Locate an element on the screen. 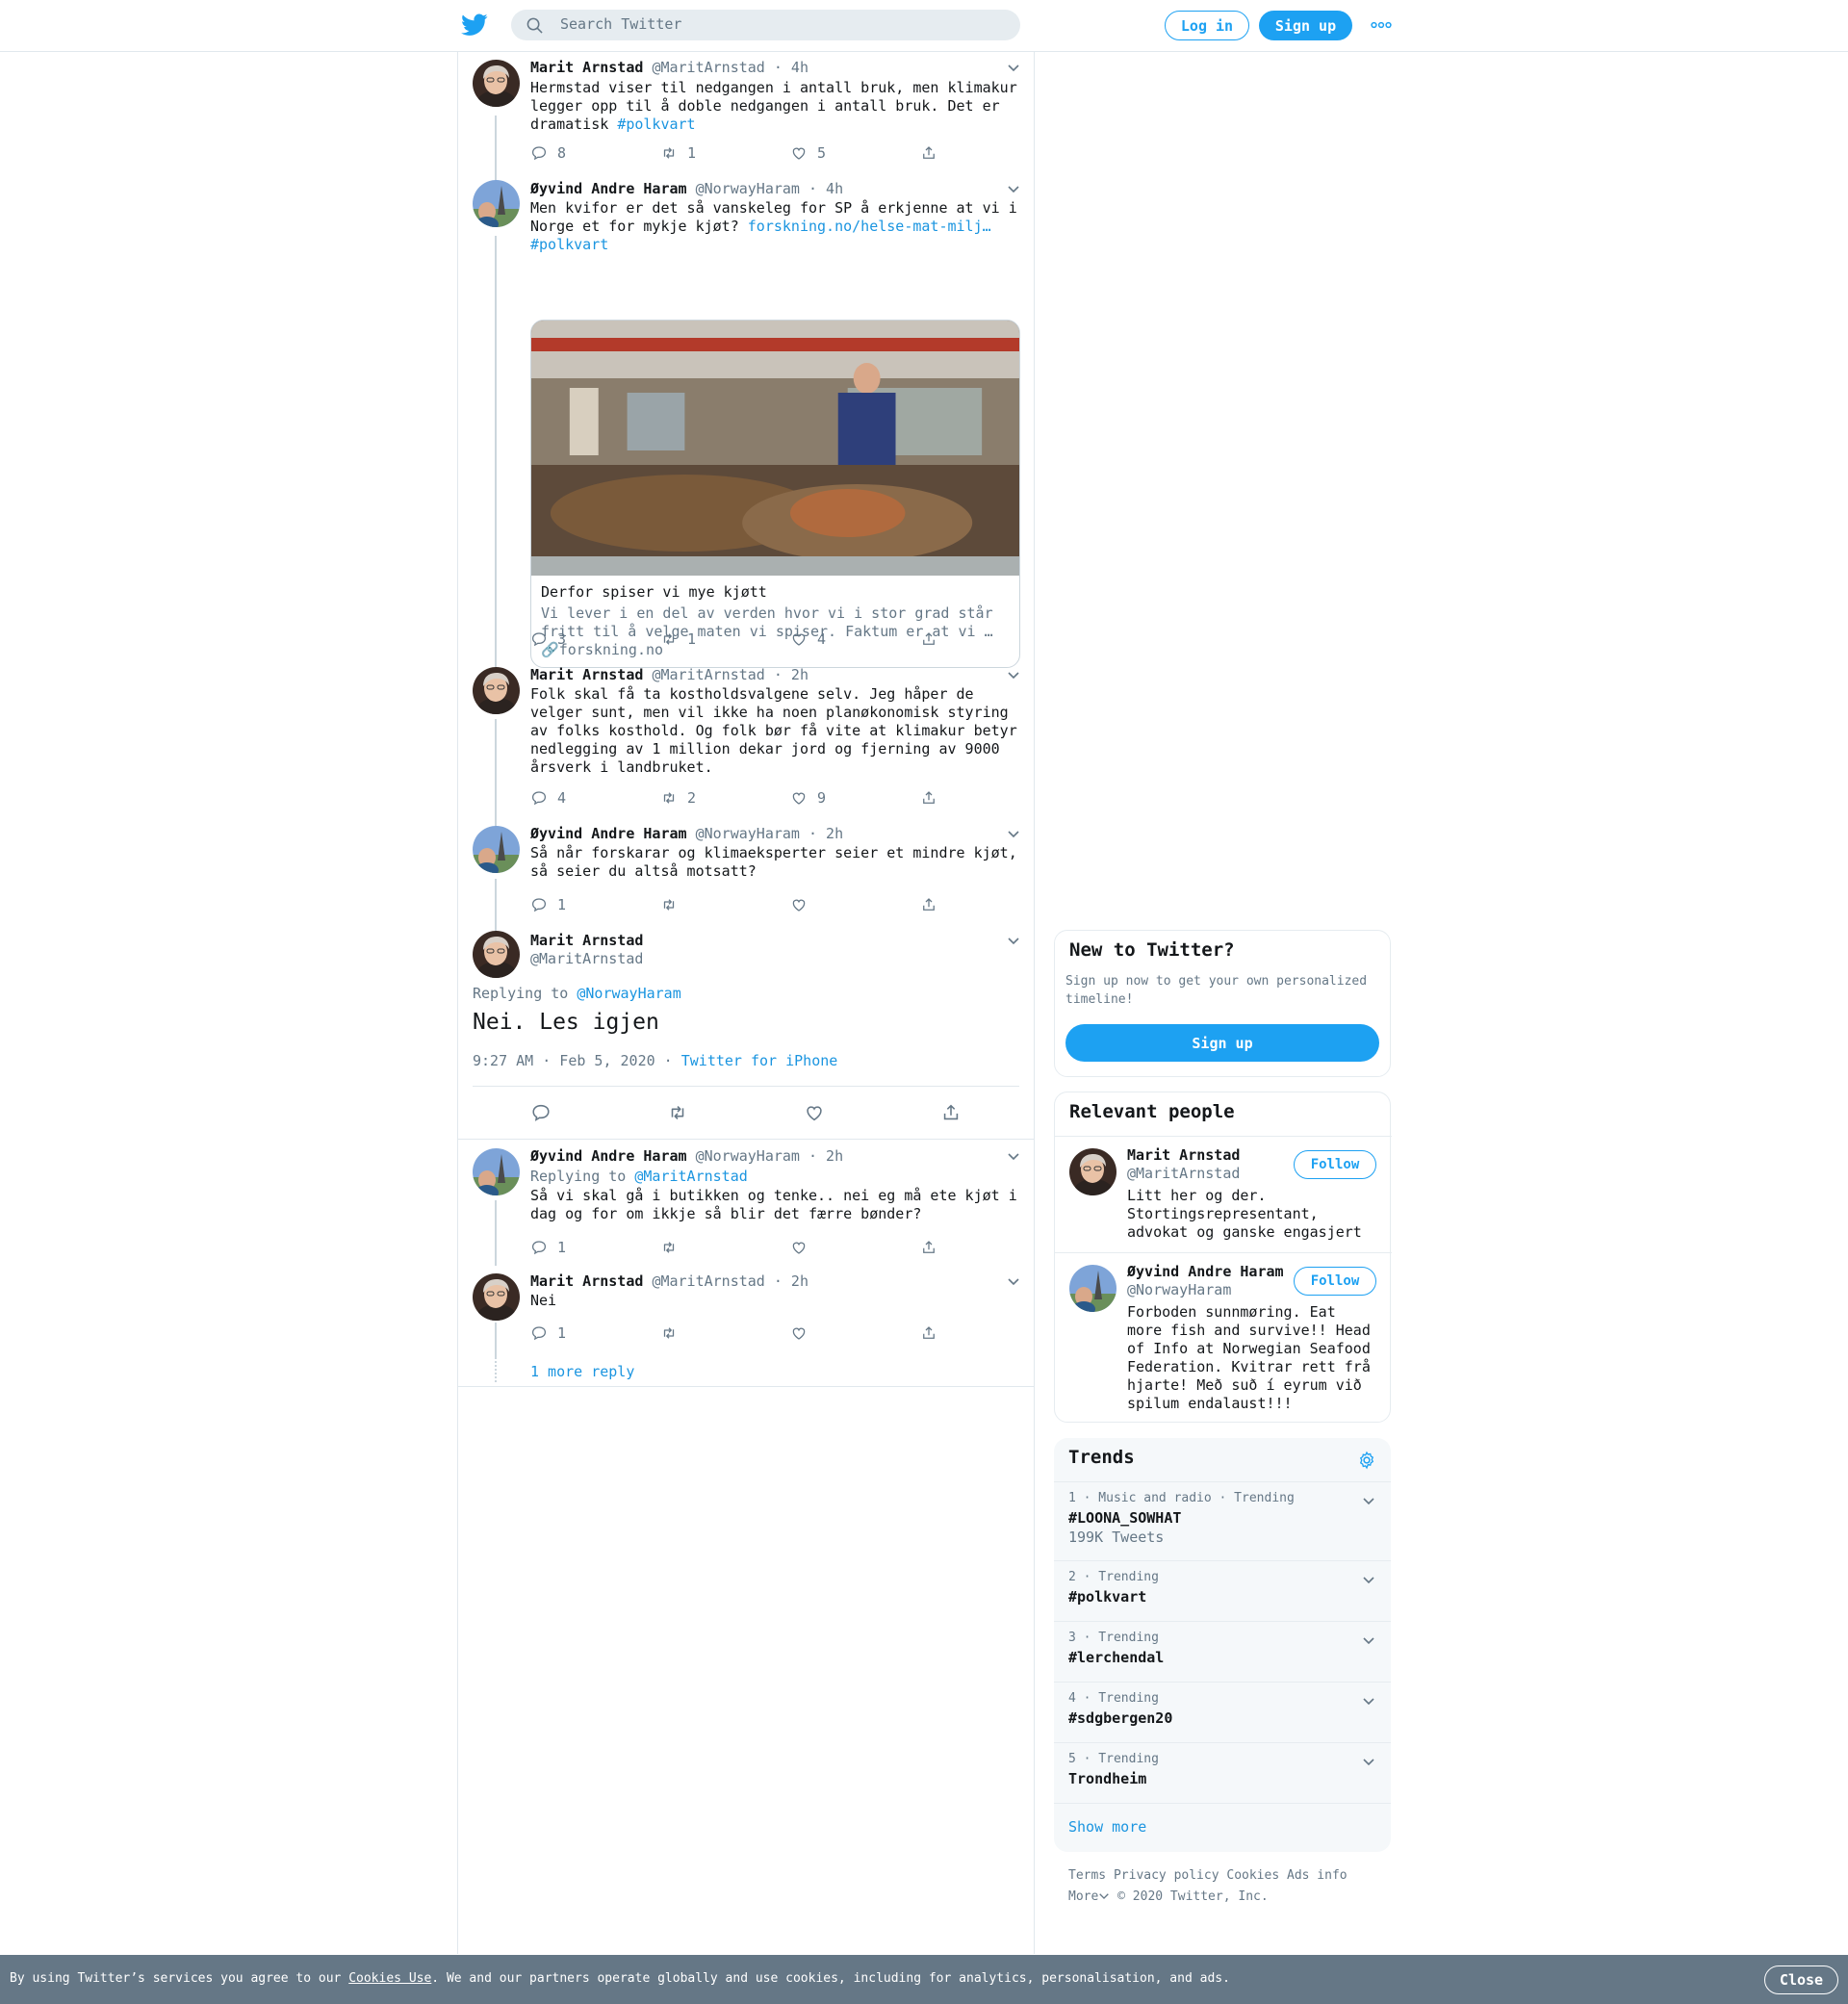 The image size is (1848, 2004). trend-name: #lerchendal is located at coordinates (1116, 1657).